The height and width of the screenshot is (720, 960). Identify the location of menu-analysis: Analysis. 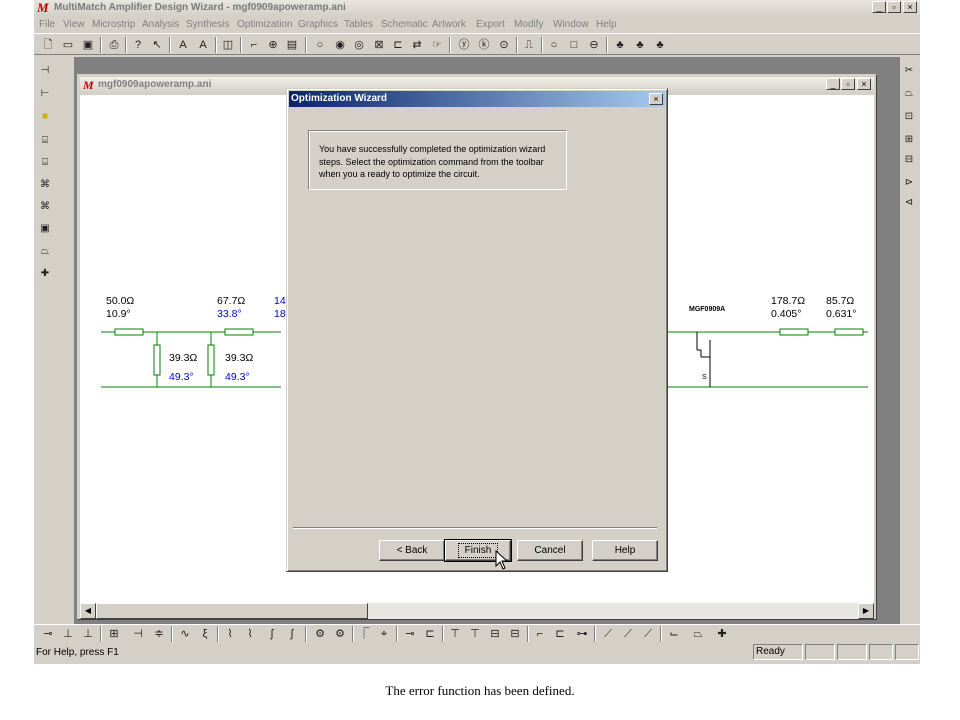
(160, 24).